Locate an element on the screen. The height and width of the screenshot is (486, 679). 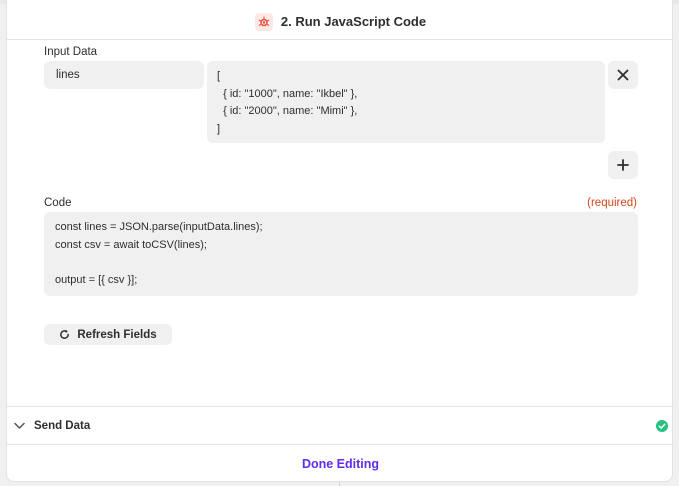
value-line: { id: "2000", name: "Mimi" }, is located at coordinates (287, 111).